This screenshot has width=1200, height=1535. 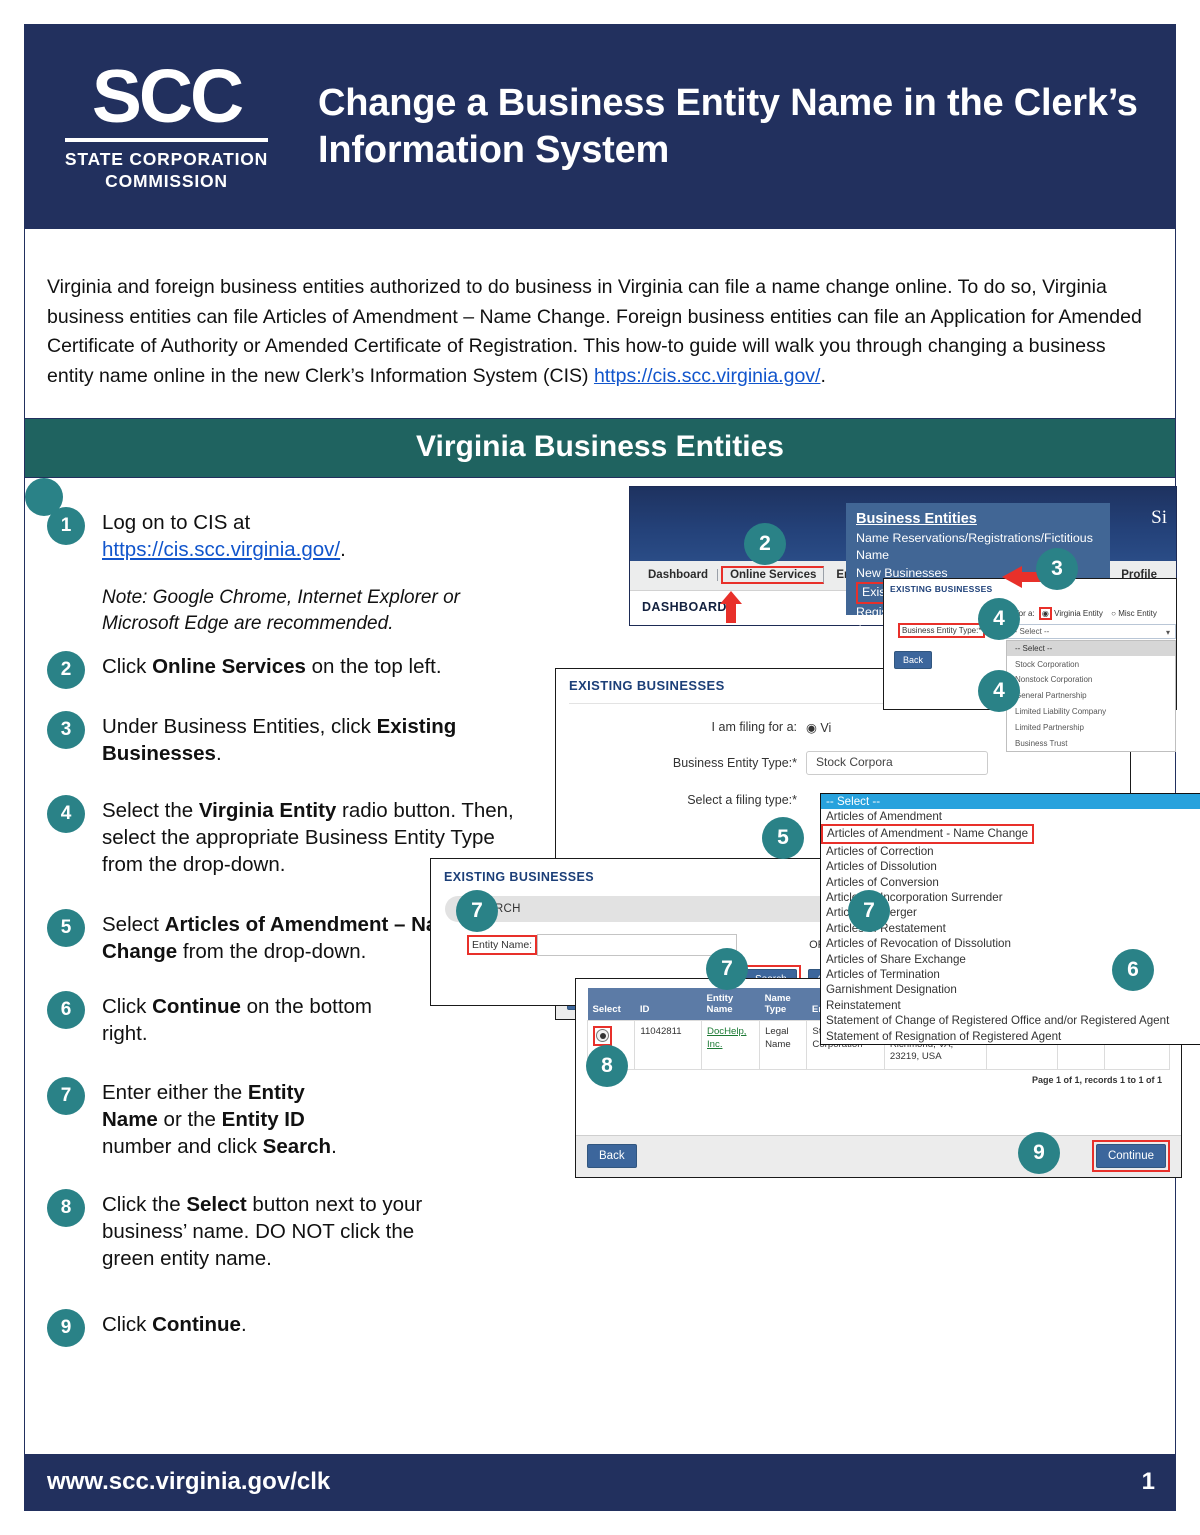 What do you see at coordinates (196, 1324) in the screenshot?
I see `step-9-b1: Continue` at bounding box center [196, 1324].